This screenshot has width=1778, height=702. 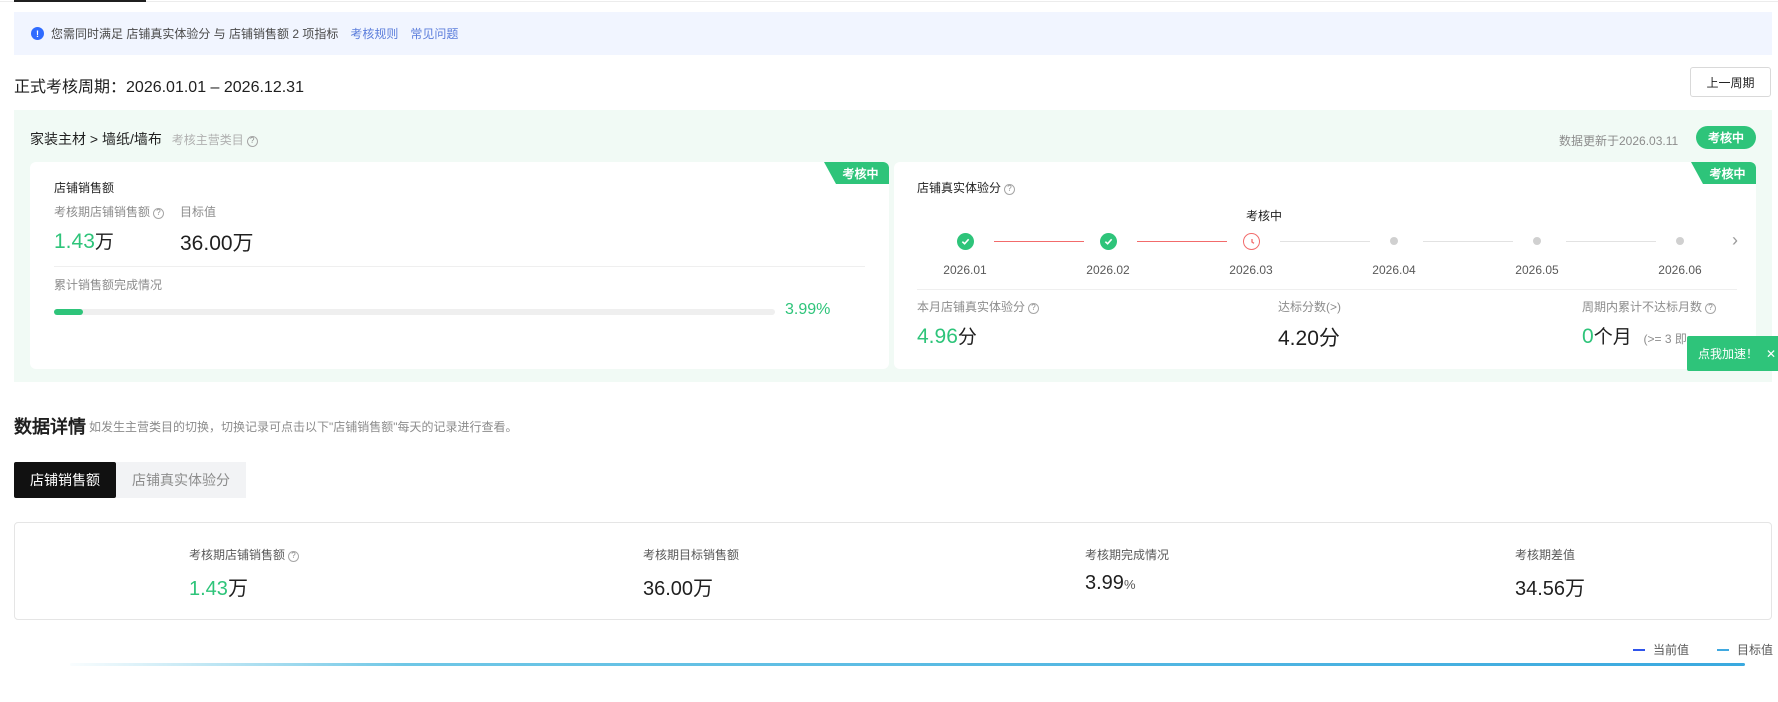 What do you see at coordinates (374, 33) in the screenshot?
I see `assessment-rules-link: 考核规则` at bounding box center [374, 33].